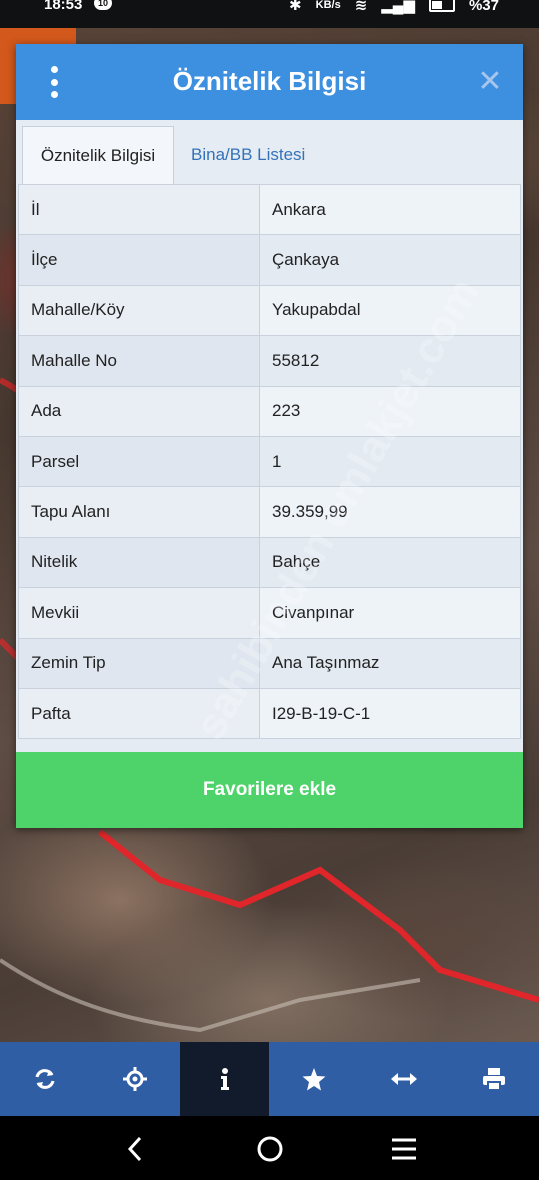 This screenshot has width=539, height=1180. I want to click on info-button, so click(224, 1079).